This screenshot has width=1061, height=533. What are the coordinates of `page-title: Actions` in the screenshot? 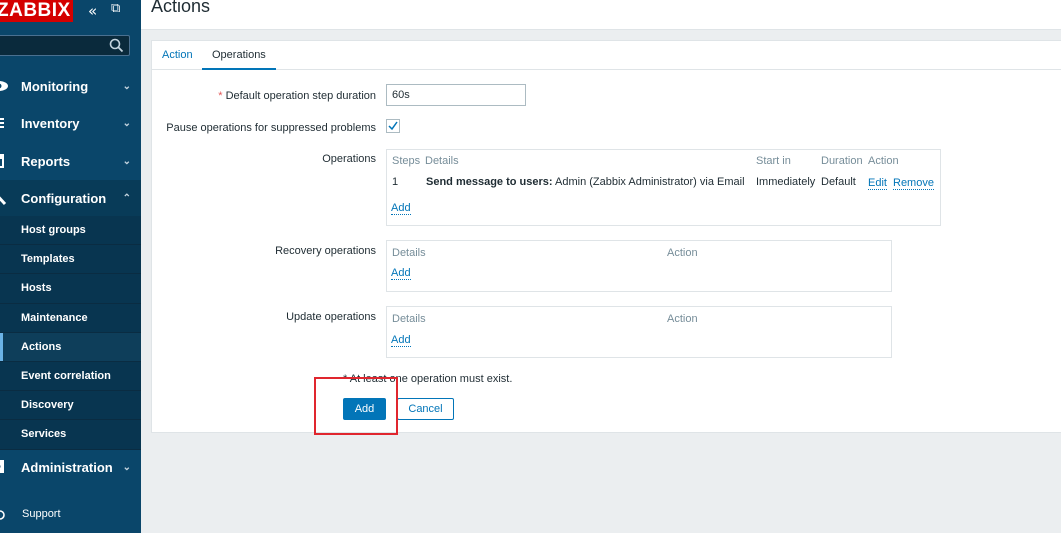 It's located at (181, 8).